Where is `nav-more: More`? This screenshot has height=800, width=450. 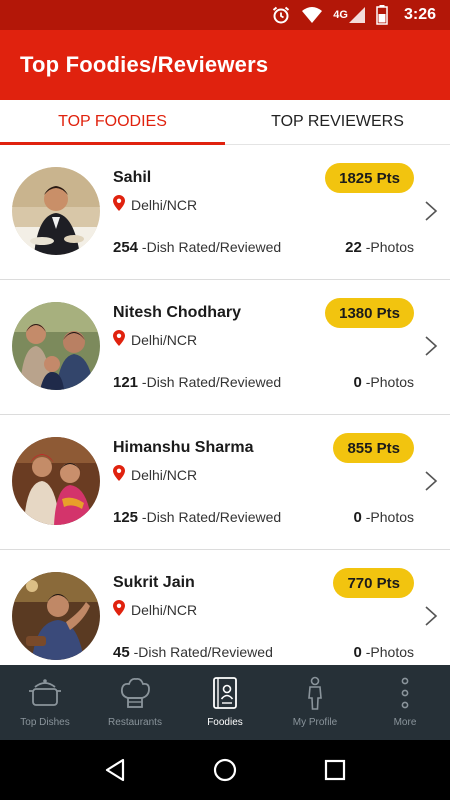 nav-more: More is located at coordinates (405, 702).